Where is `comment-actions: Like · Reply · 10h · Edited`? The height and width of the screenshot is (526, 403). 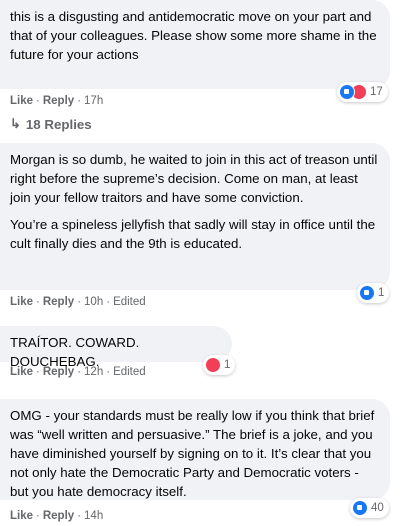 comment-actions: Like · Reply · 10h · Edited is located at coordinates (78, 302).